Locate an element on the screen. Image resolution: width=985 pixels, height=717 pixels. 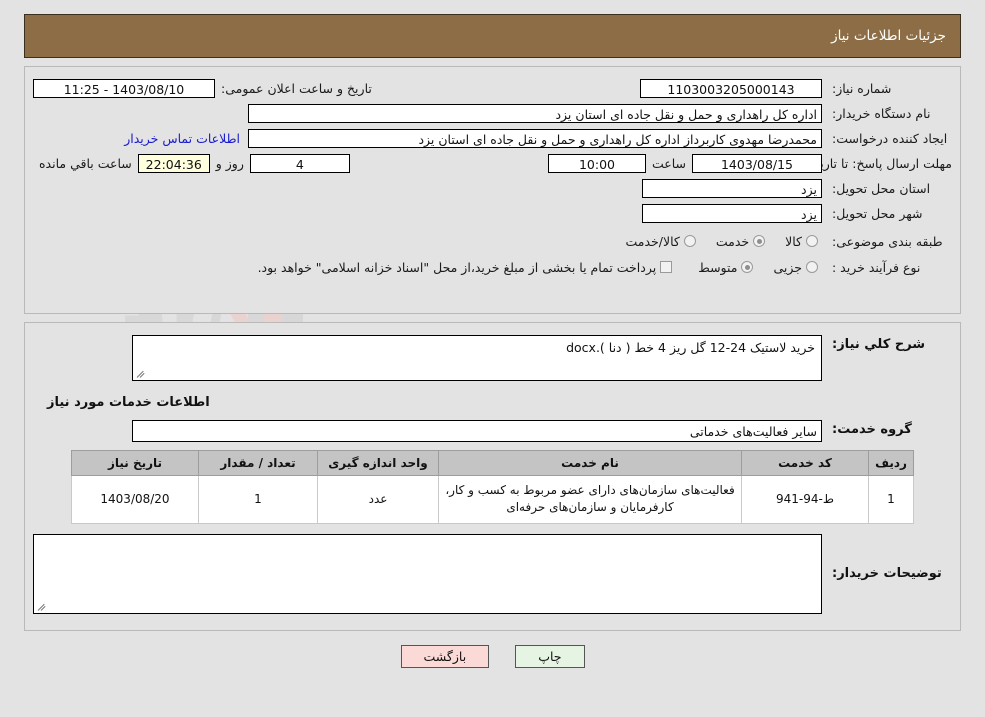
th-index: ردیف is located at coordinates (891, 463).